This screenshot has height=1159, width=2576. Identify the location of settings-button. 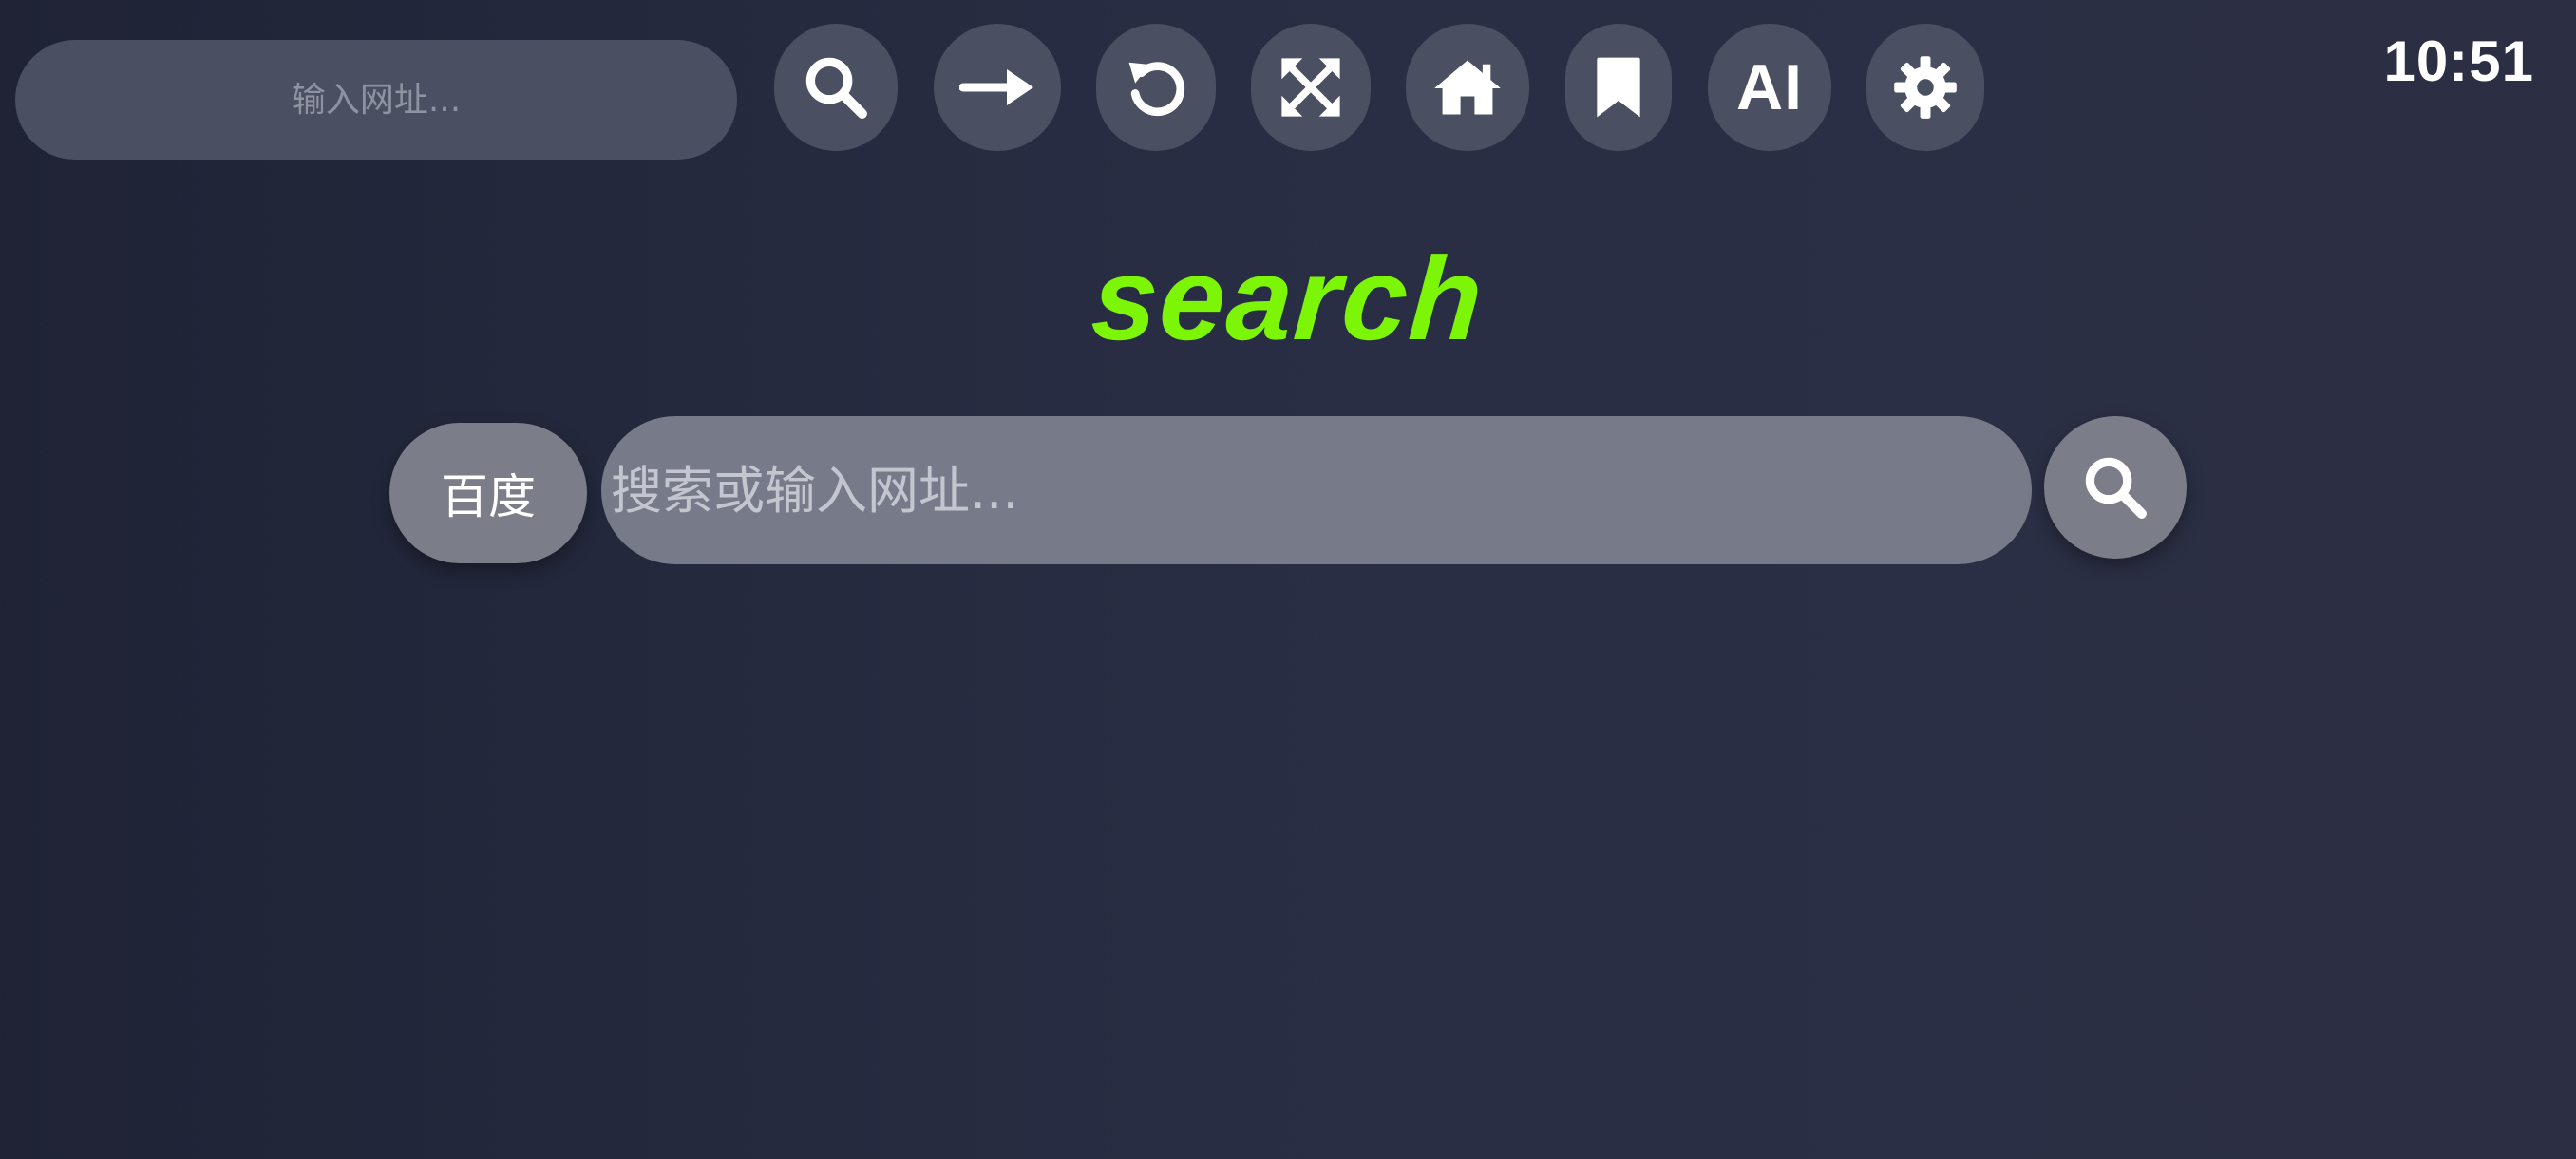
(1925, 87).